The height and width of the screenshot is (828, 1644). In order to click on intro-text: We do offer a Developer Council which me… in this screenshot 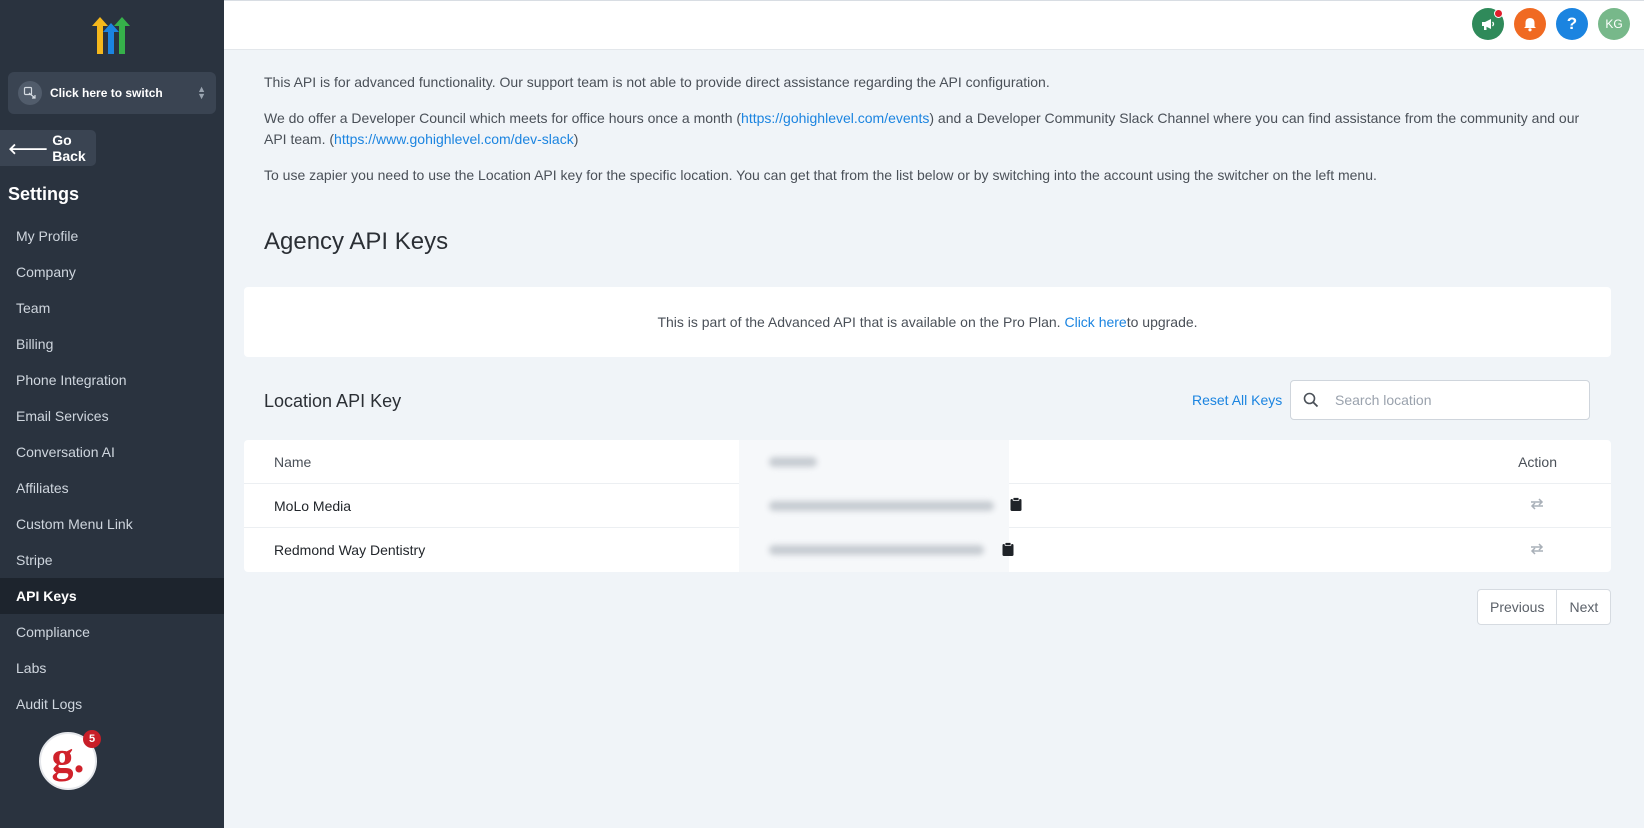, I will do `click(503, 118)`.